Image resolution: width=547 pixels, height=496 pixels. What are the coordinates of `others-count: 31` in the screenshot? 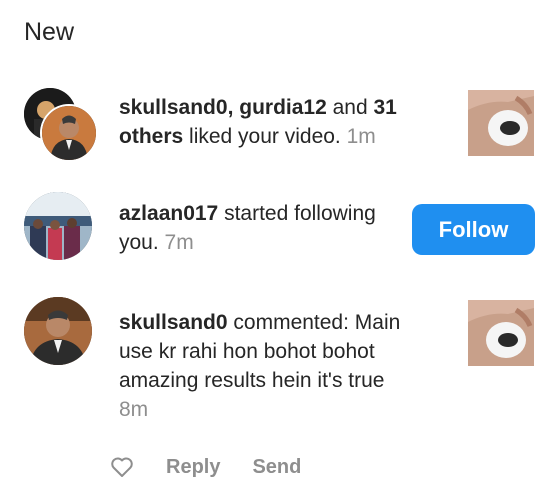 It's located at (385, 107).